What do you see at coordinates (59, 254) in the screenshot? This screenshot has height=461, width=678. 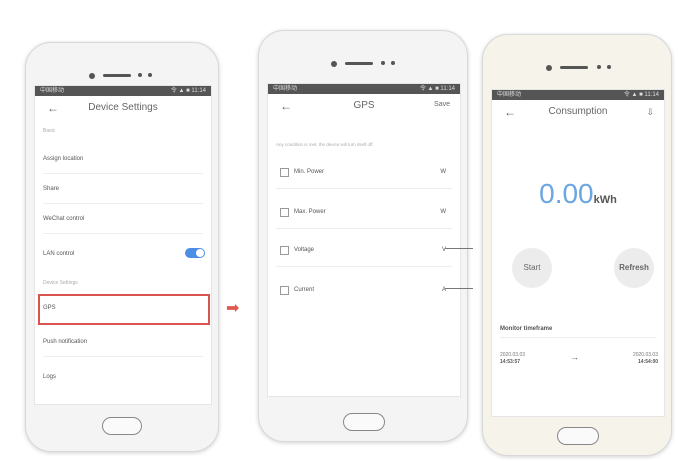 I see `lan-control-item: LAN control` at bounding box center [59, 254].